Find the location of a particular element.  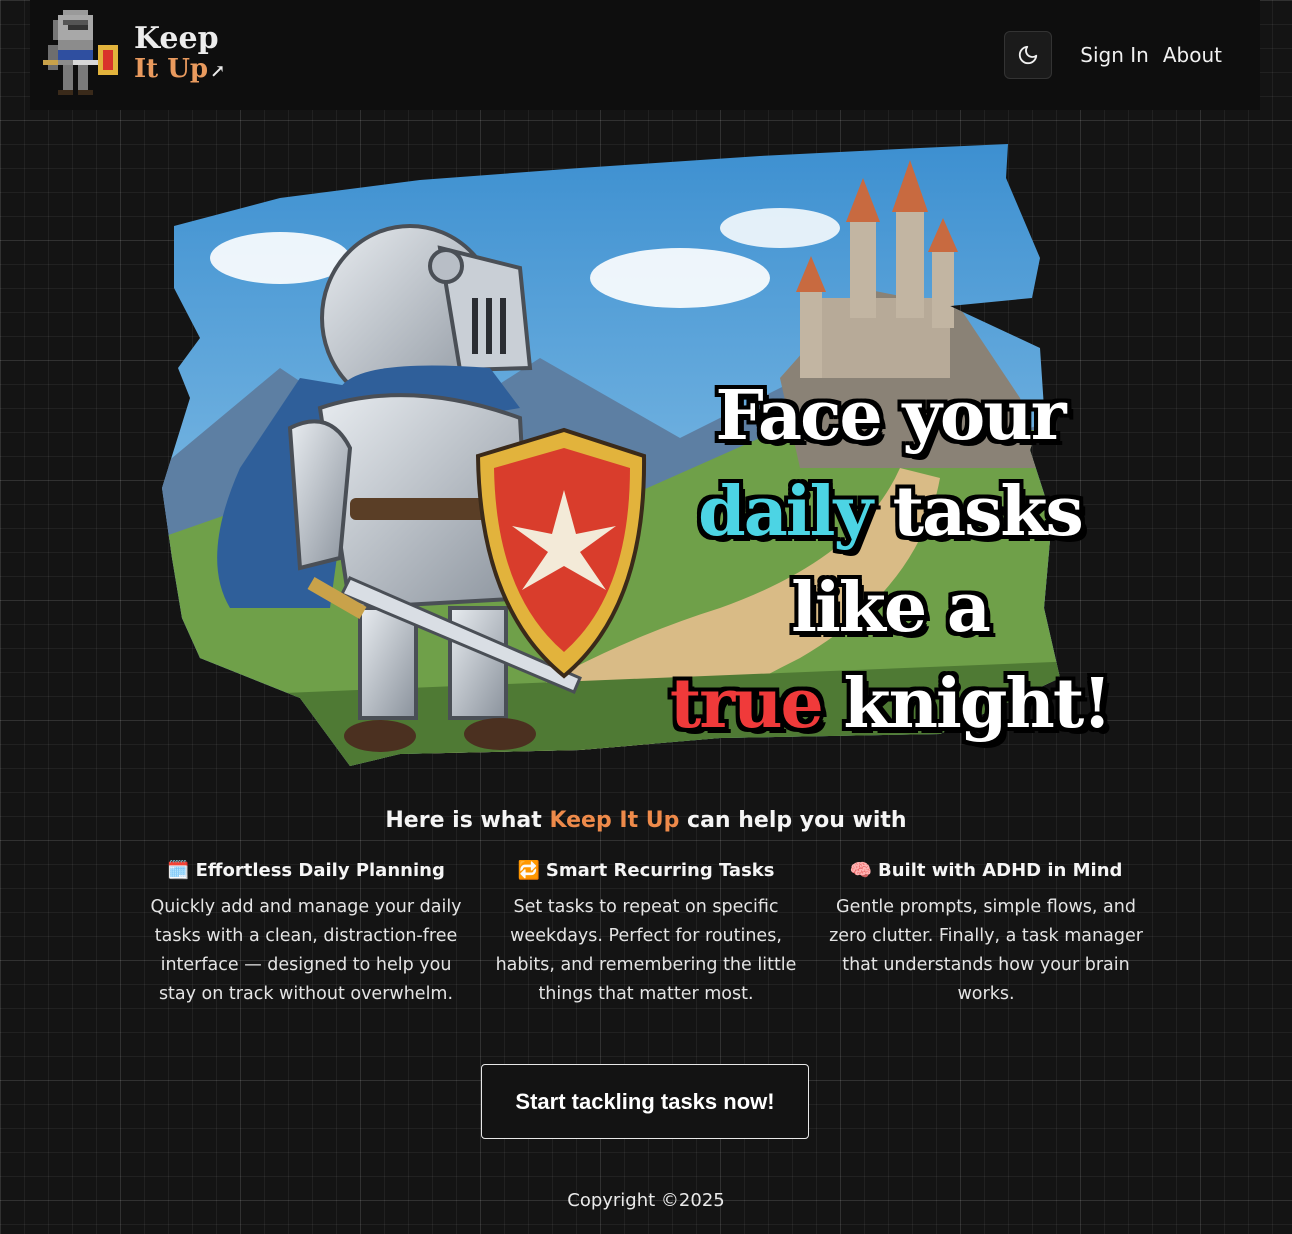

nav-about-link: About is located at coordinates (1192, 55).